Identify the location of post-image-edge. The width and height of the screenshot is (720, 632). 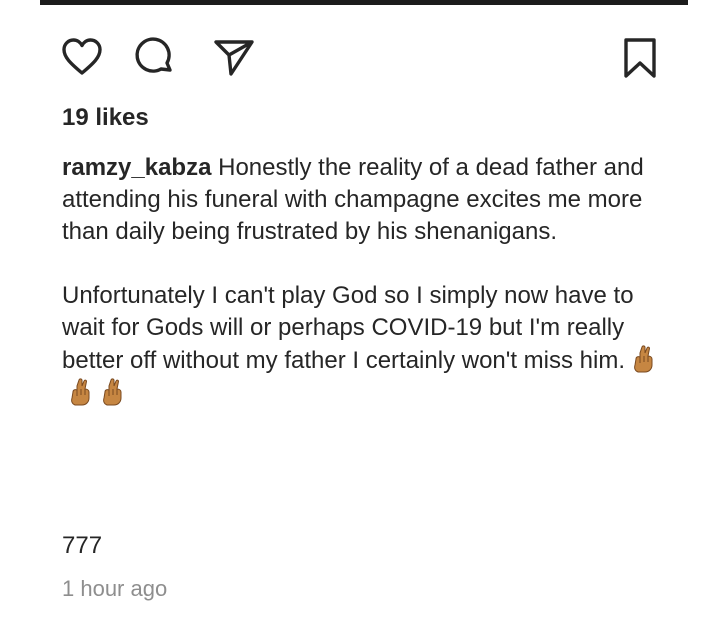
(364, 2).